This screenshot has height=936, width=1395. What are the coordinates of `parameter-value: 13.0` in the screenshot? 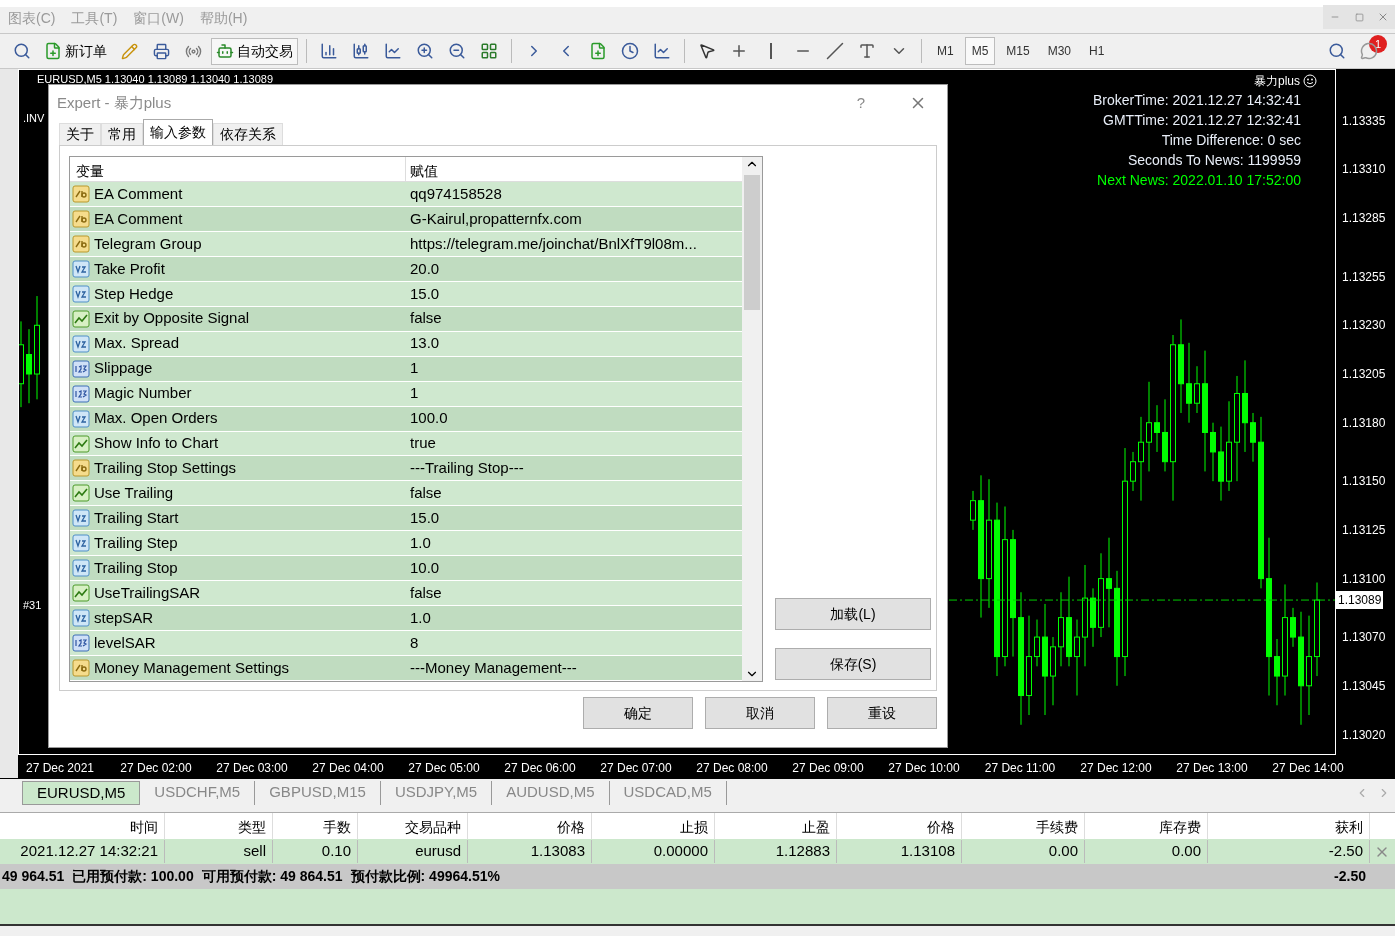 It's located at (574, 343).